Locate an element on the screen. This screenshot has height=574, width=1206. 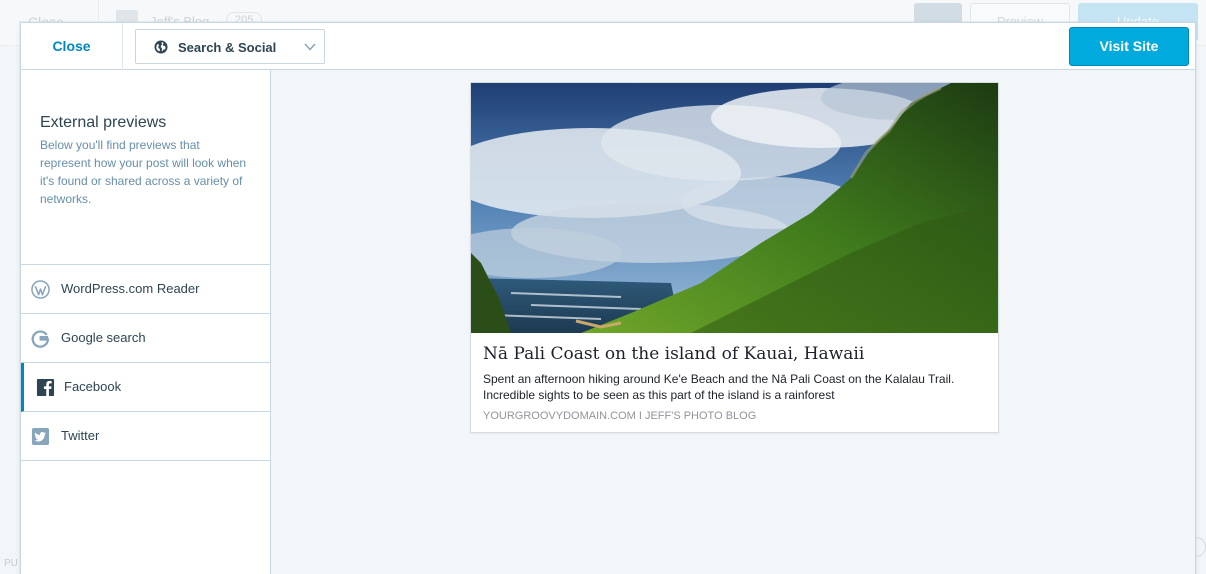
modal-header: Close Search & Social Visit Site is located at coordinates (608, 46).